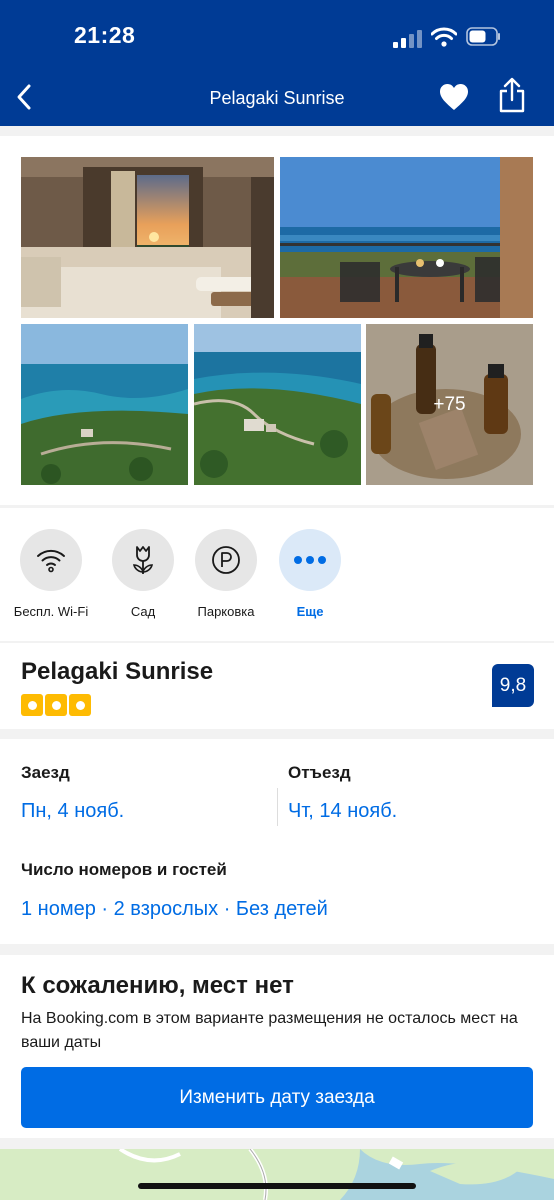 The width and height of the screenshot is (554, 1200). I want to click on cellular-signal-icon, so click(408, 39).